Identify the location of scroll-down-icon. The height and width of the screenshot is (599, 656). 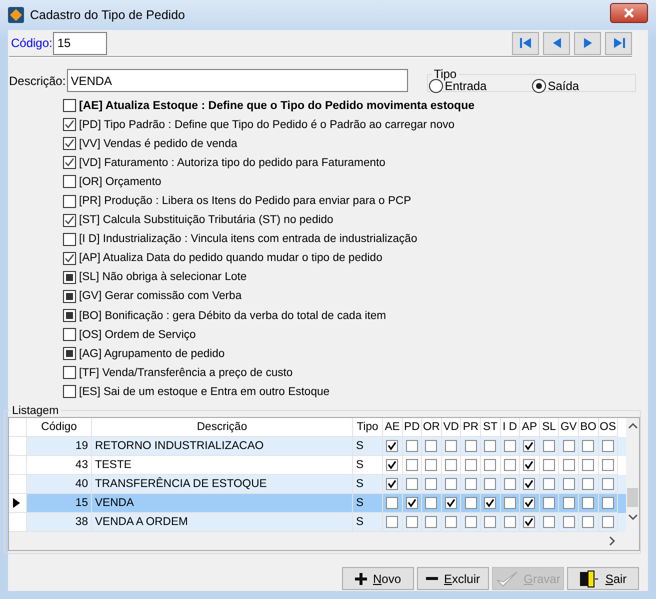
(633, 516).